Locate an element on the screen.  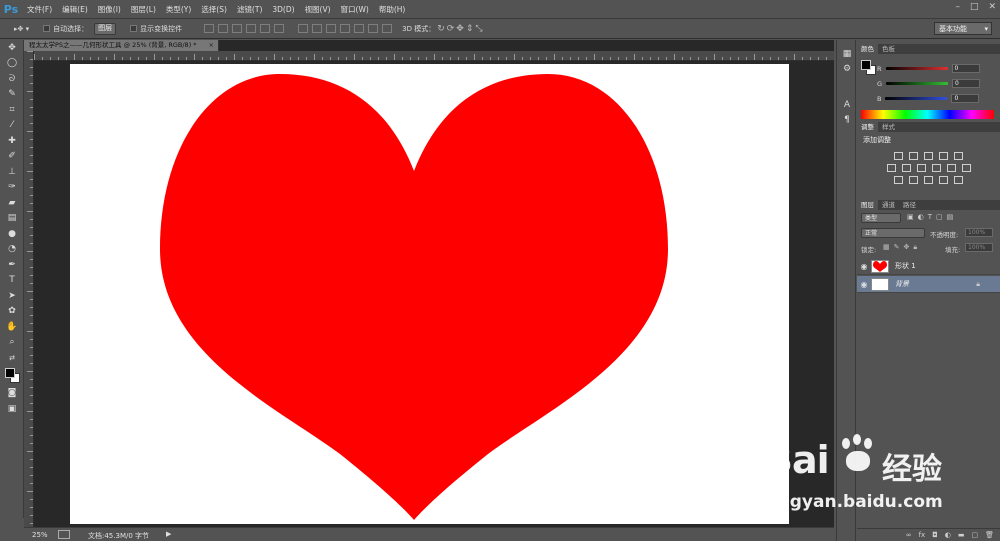
auto-select-checkbox is located at coordinates (47, 28).